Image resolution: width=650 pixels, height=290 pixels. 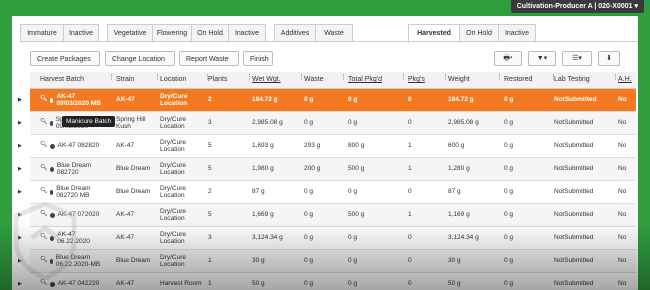 What do you see at coordinates (79, 284) in the screenshot?
I see `harvest-batch-name: AK-47 042220` at bounding box center [79, 284].